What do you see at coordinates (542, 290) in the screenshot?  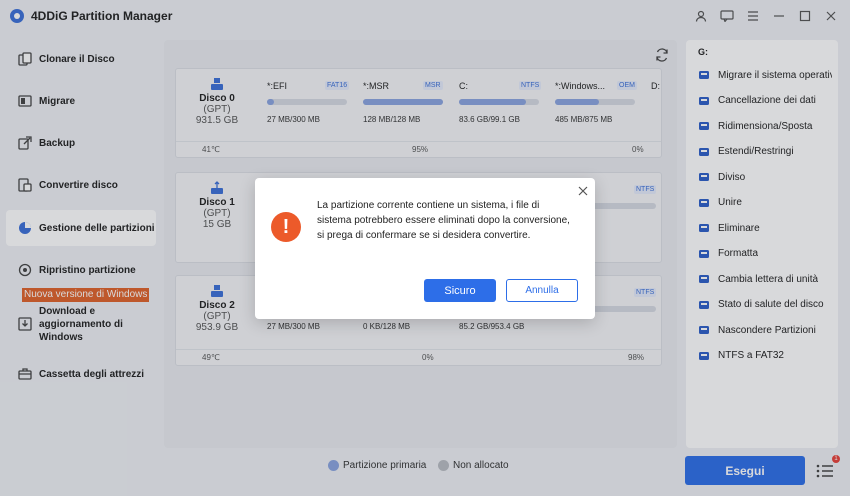 I see `cancel-button: Annulla` at bounding box center [542, 290].